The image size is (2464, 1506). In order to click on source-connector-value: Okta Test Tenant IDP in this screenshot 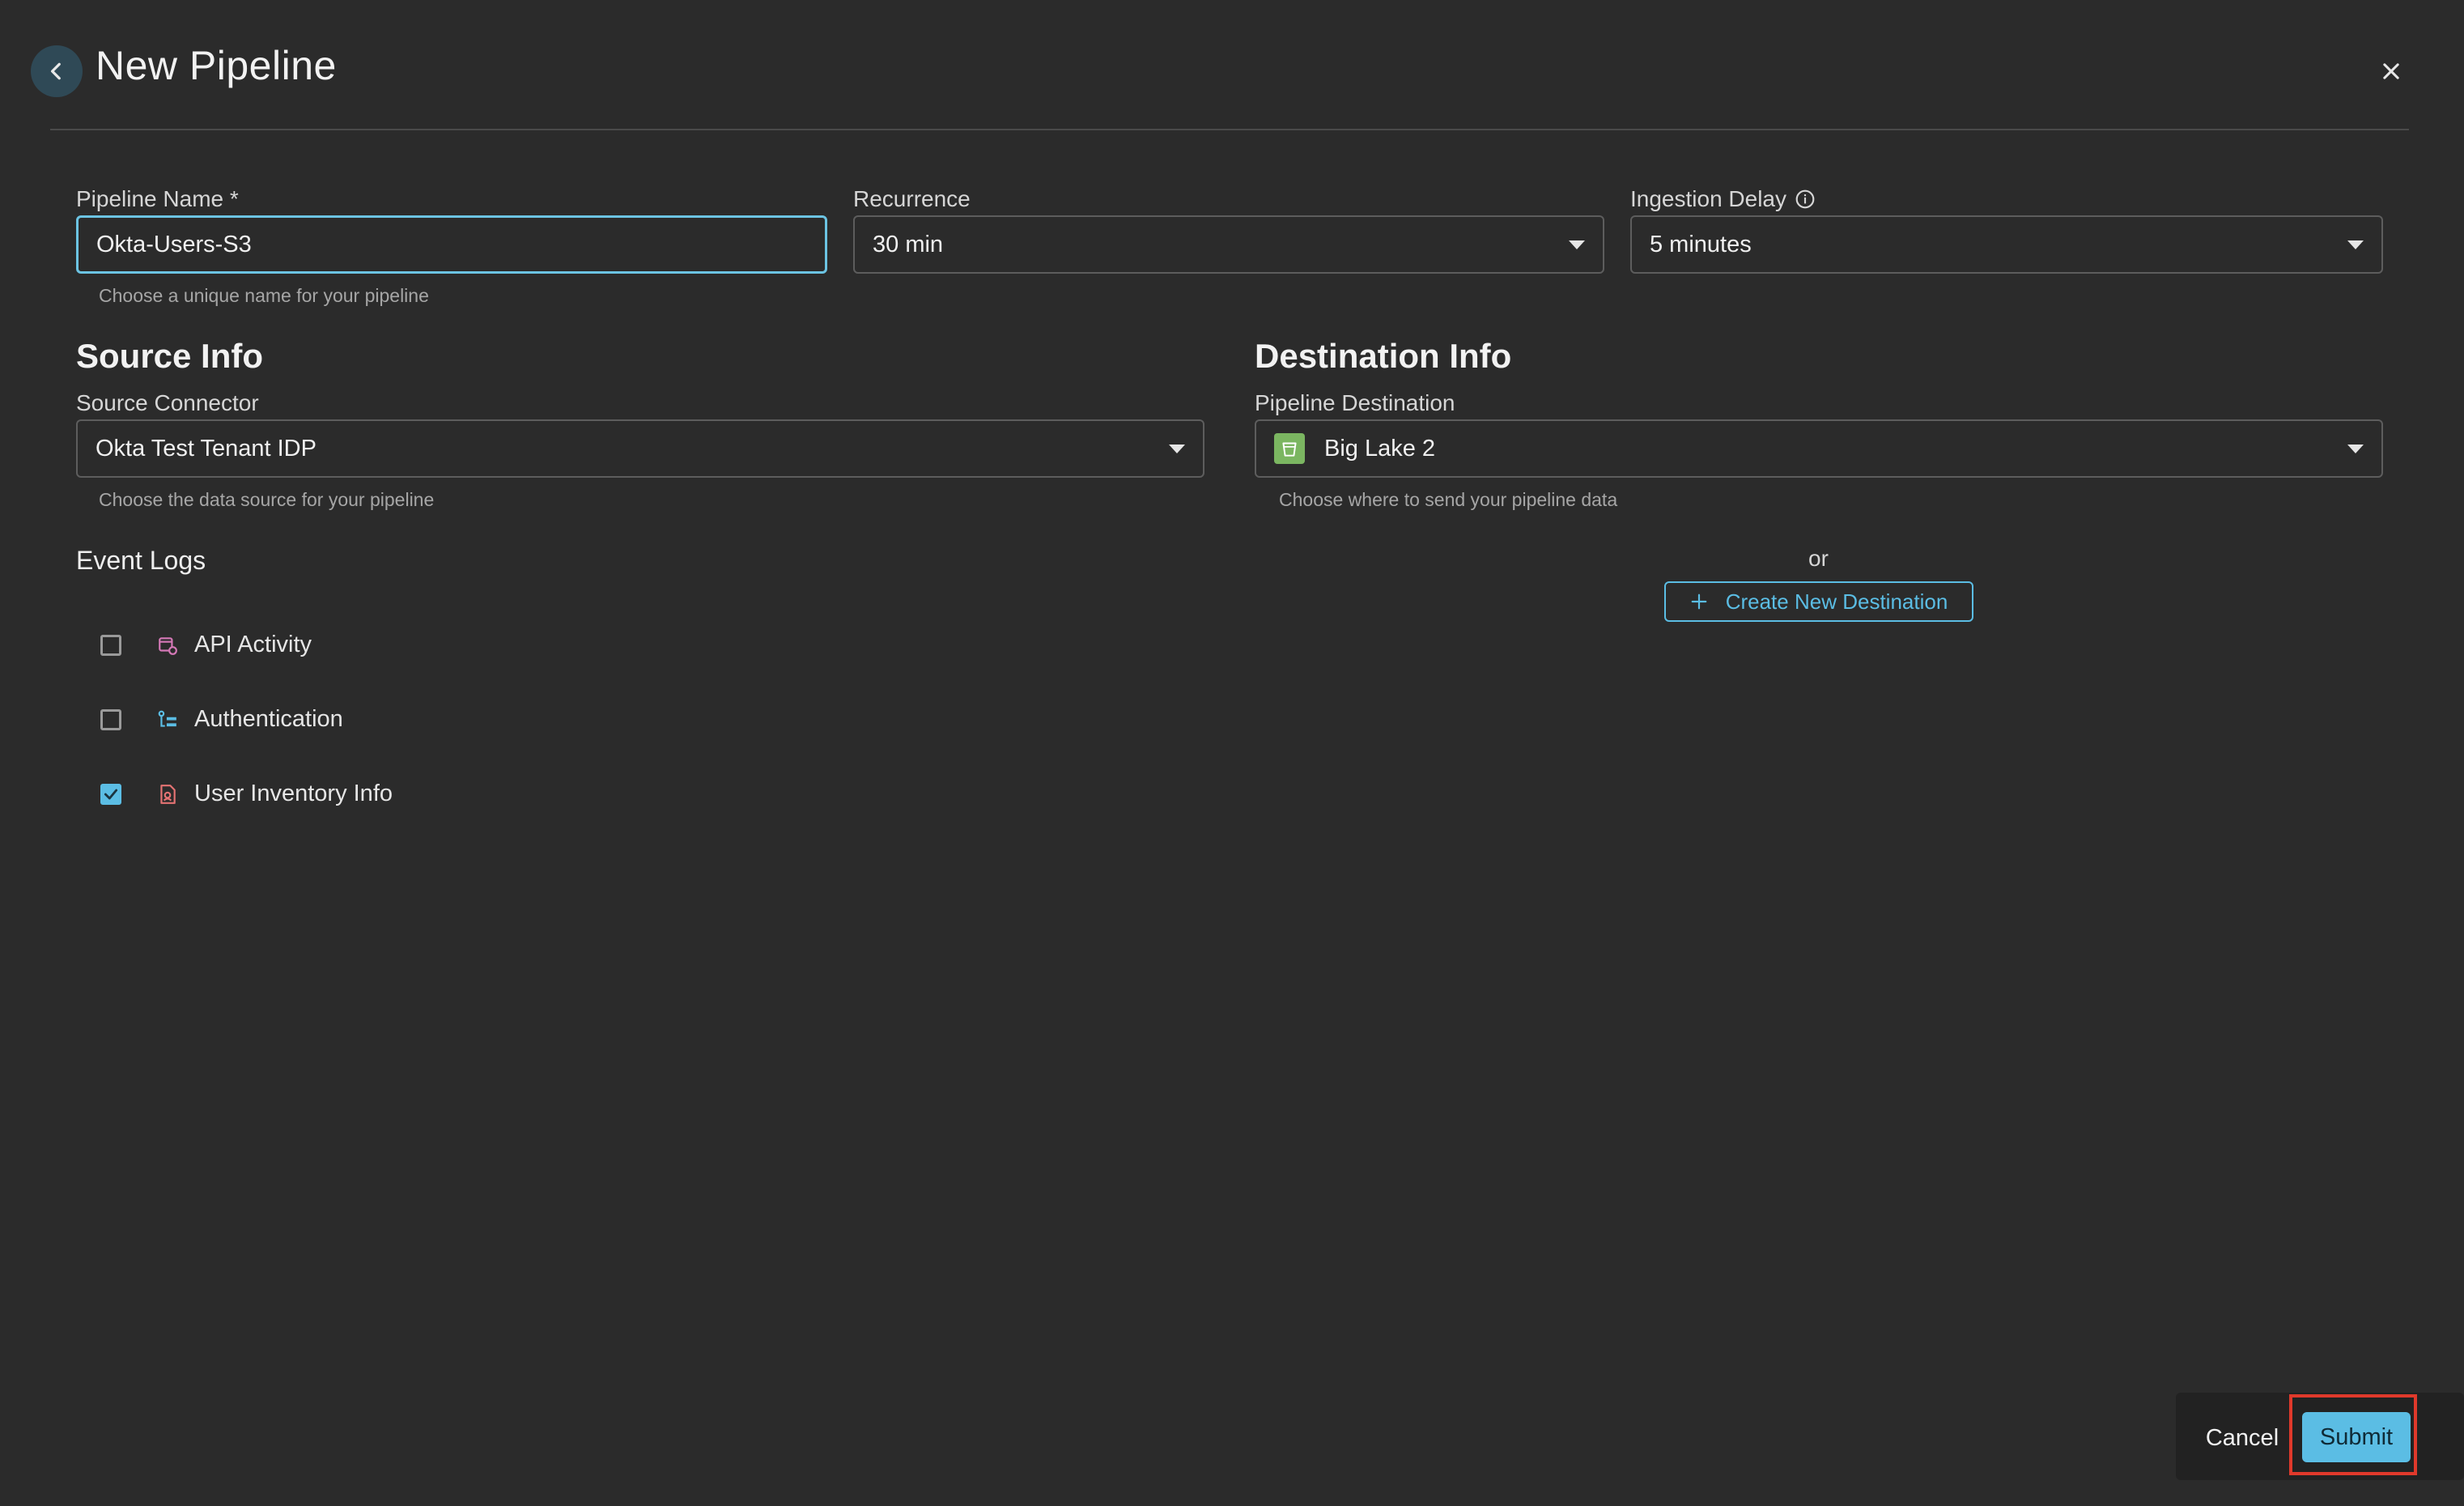, I will do `click(206, 449)`.